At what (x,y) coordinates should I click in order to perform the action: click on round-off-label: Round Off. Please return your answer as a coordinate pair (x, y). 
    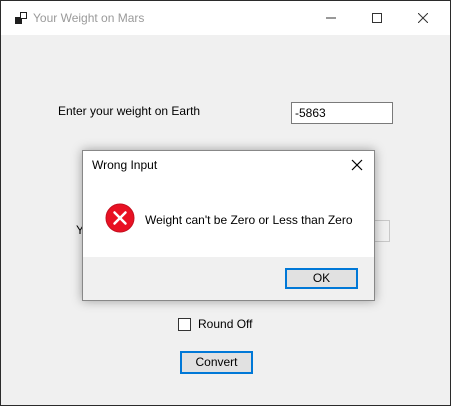
    Looking at the image, I should click on (225, 324).